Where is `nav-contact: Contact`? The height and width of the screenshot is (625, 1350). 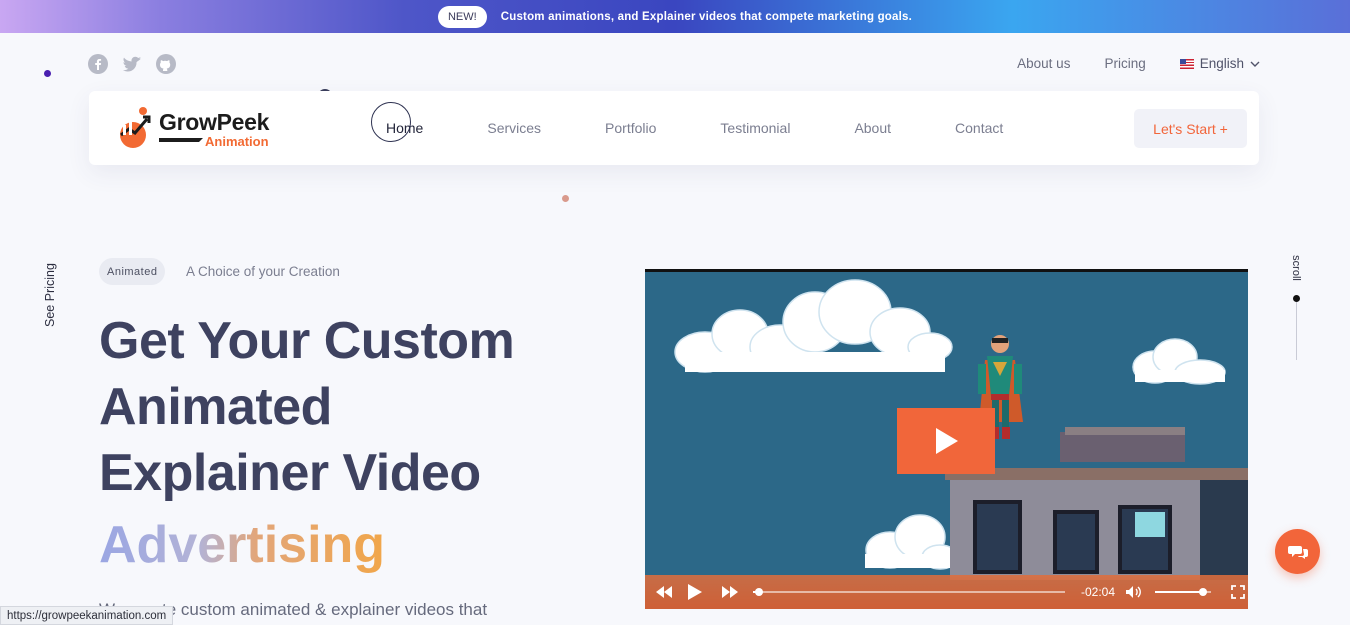
nav-contact: Contact is located at coordinates (979, 128).